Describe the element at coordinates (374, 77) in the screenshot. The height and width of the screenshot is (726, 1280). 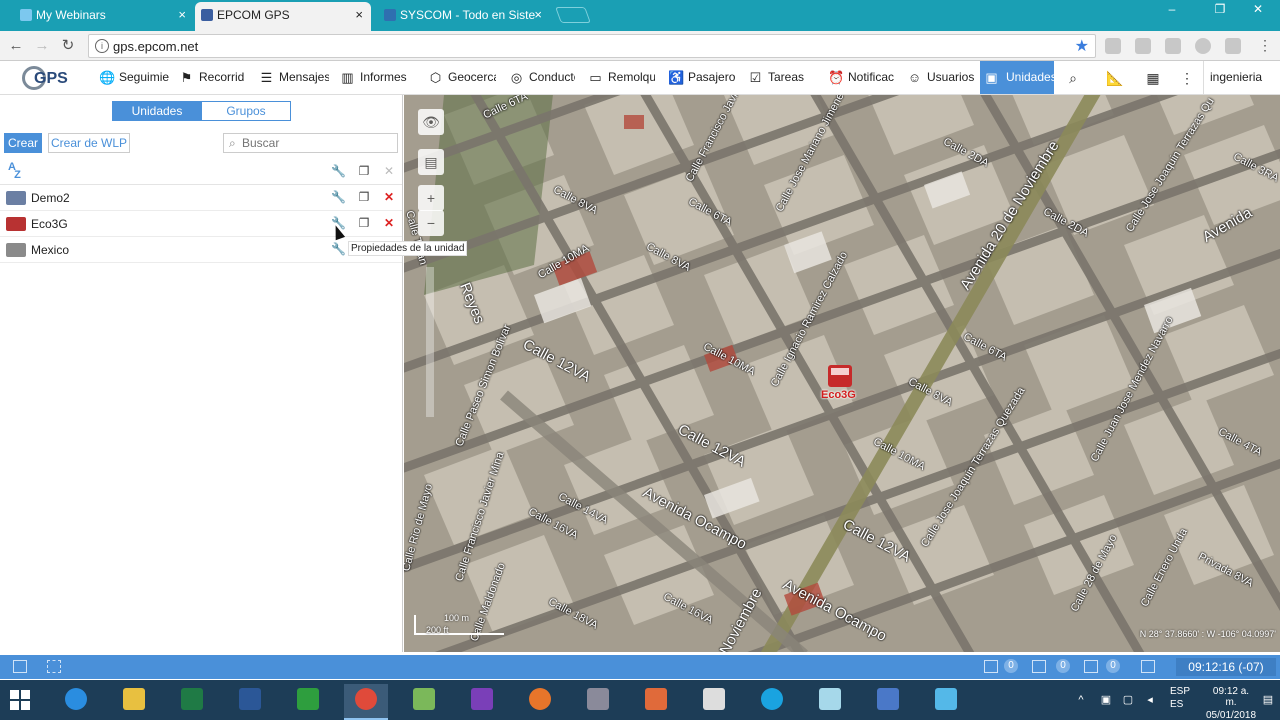
I see `menu-informes: ▥ Informes` at that location.